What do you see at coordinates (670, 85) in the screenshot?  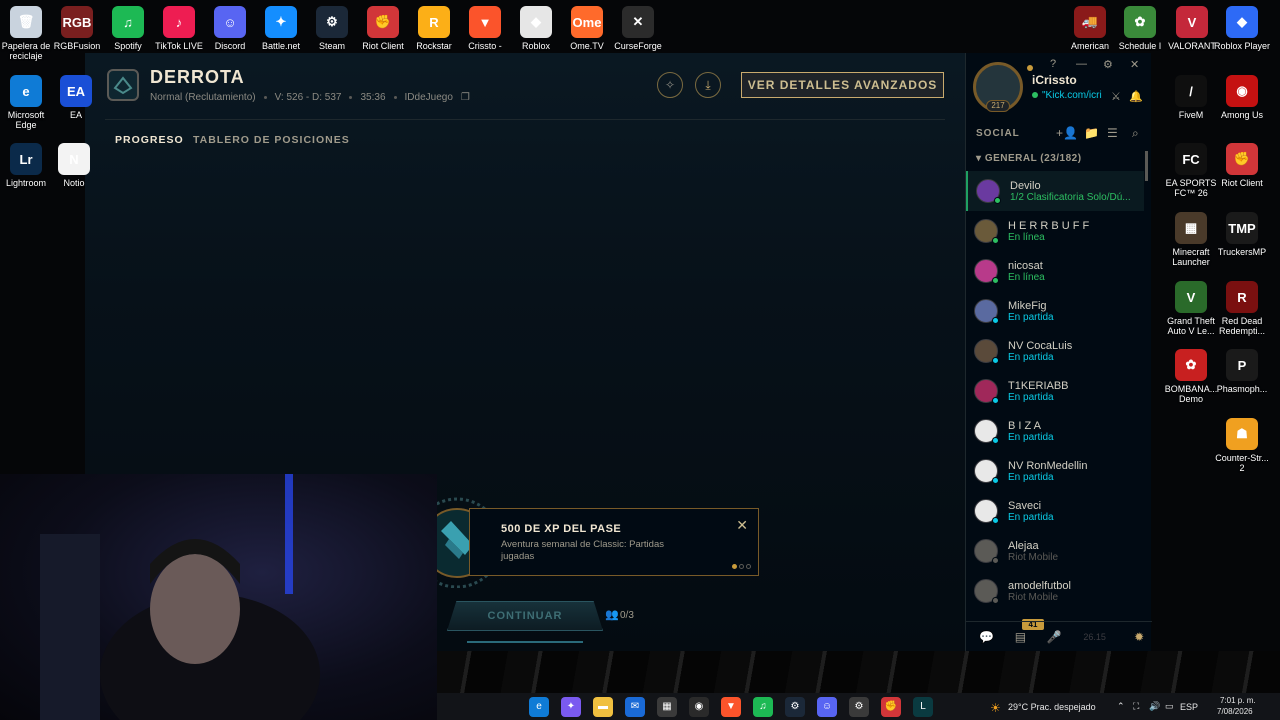 I see `honor-button: ✧` at bounding box center [670, 85].